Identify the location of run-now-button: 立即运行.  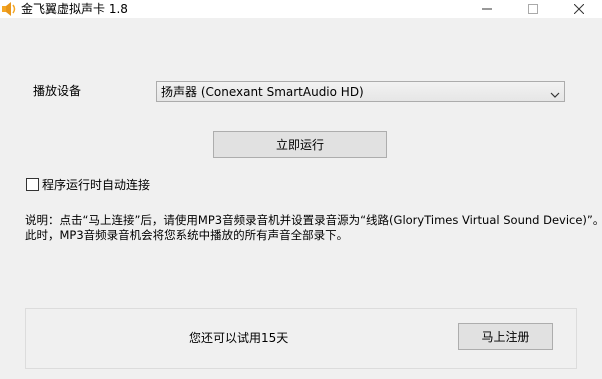
(300, 144).